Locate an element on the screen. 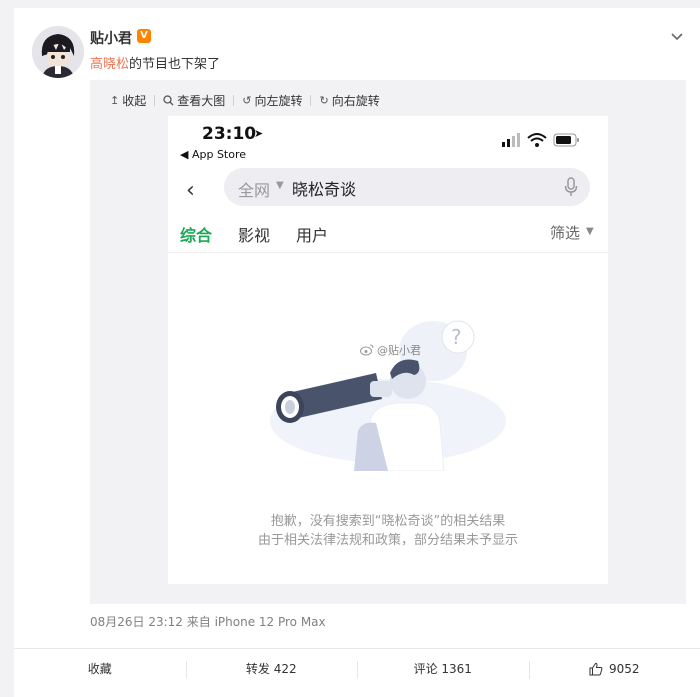 The height and width of the screenshot is (697, 700). battery-icon is located at coordinates (566, 140).